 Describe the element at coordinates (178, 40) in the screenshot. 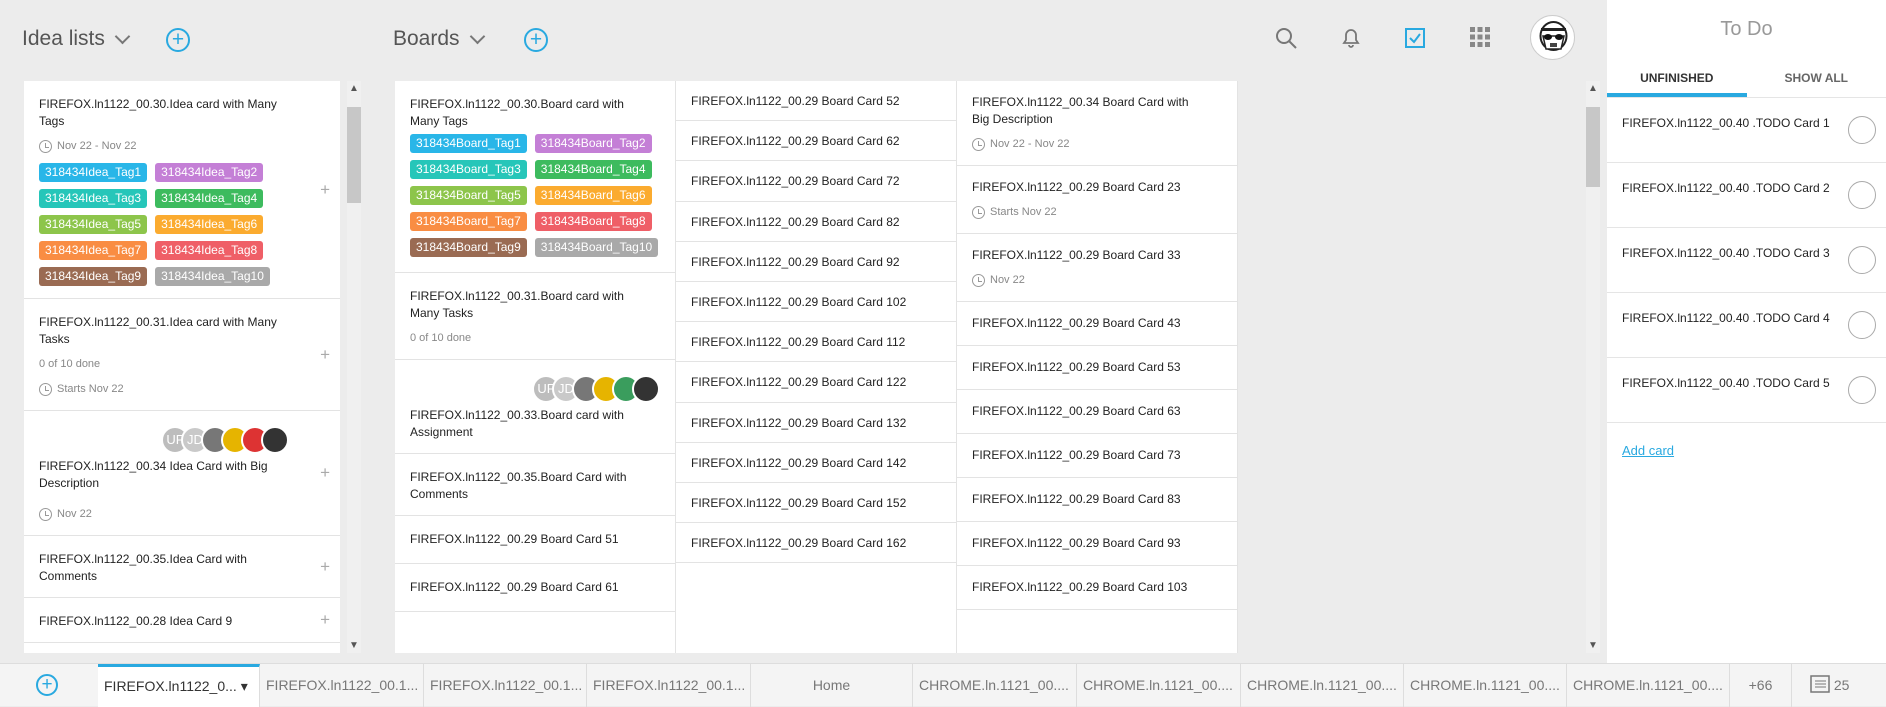

I see `add-idea-list-icon: +` at that location.